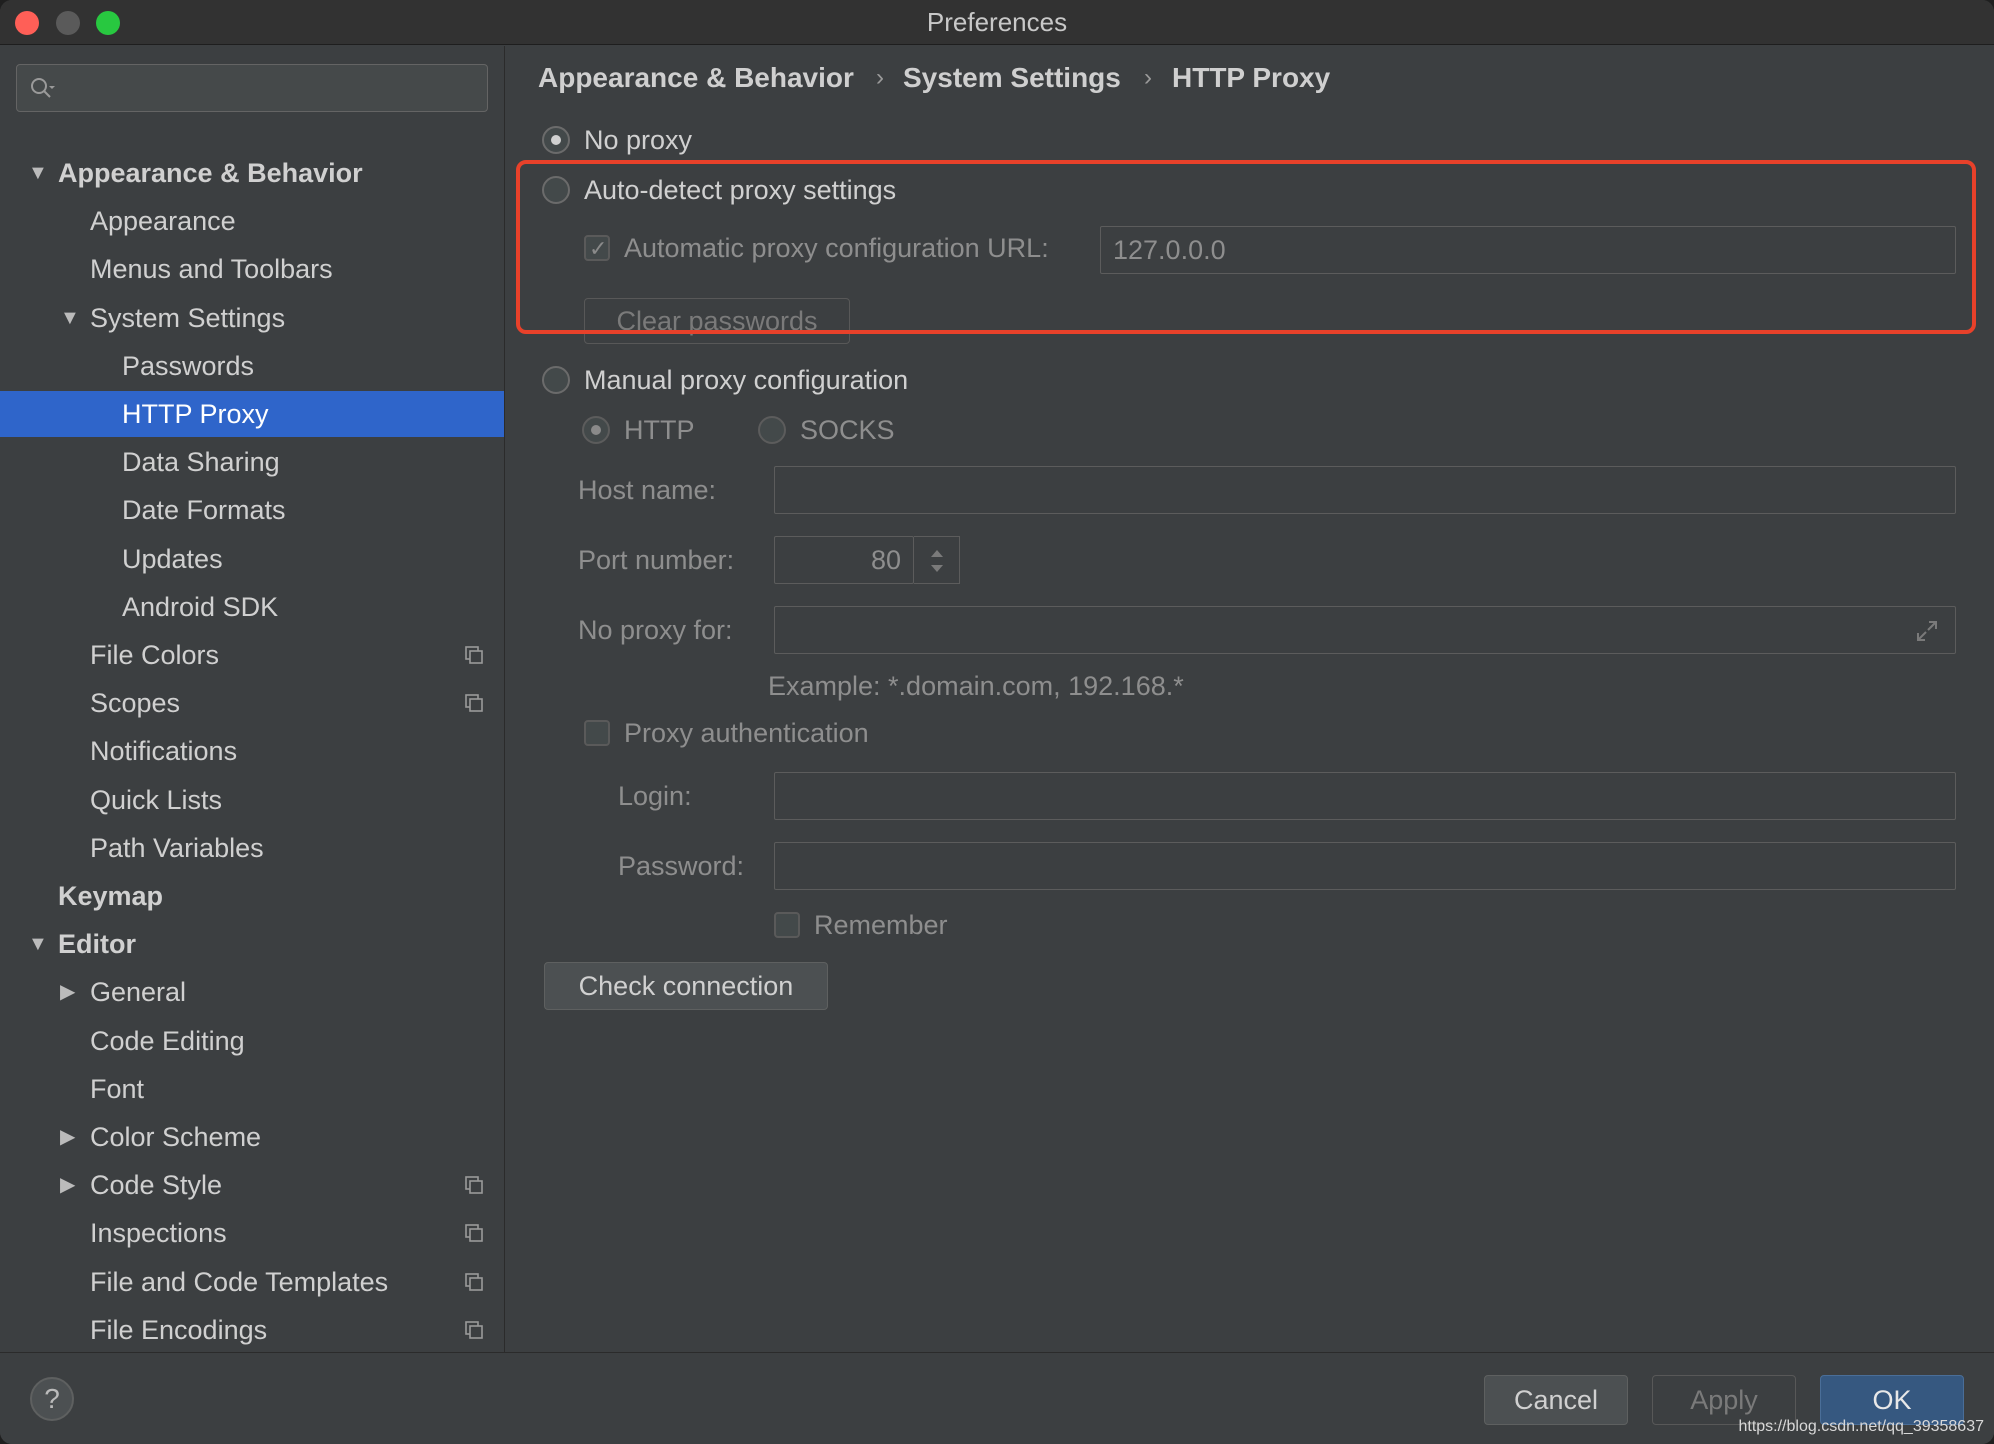 The image size is (1994, 1444). I want to click on sidebar-item-label: Code Editing, so click(167, 1040).